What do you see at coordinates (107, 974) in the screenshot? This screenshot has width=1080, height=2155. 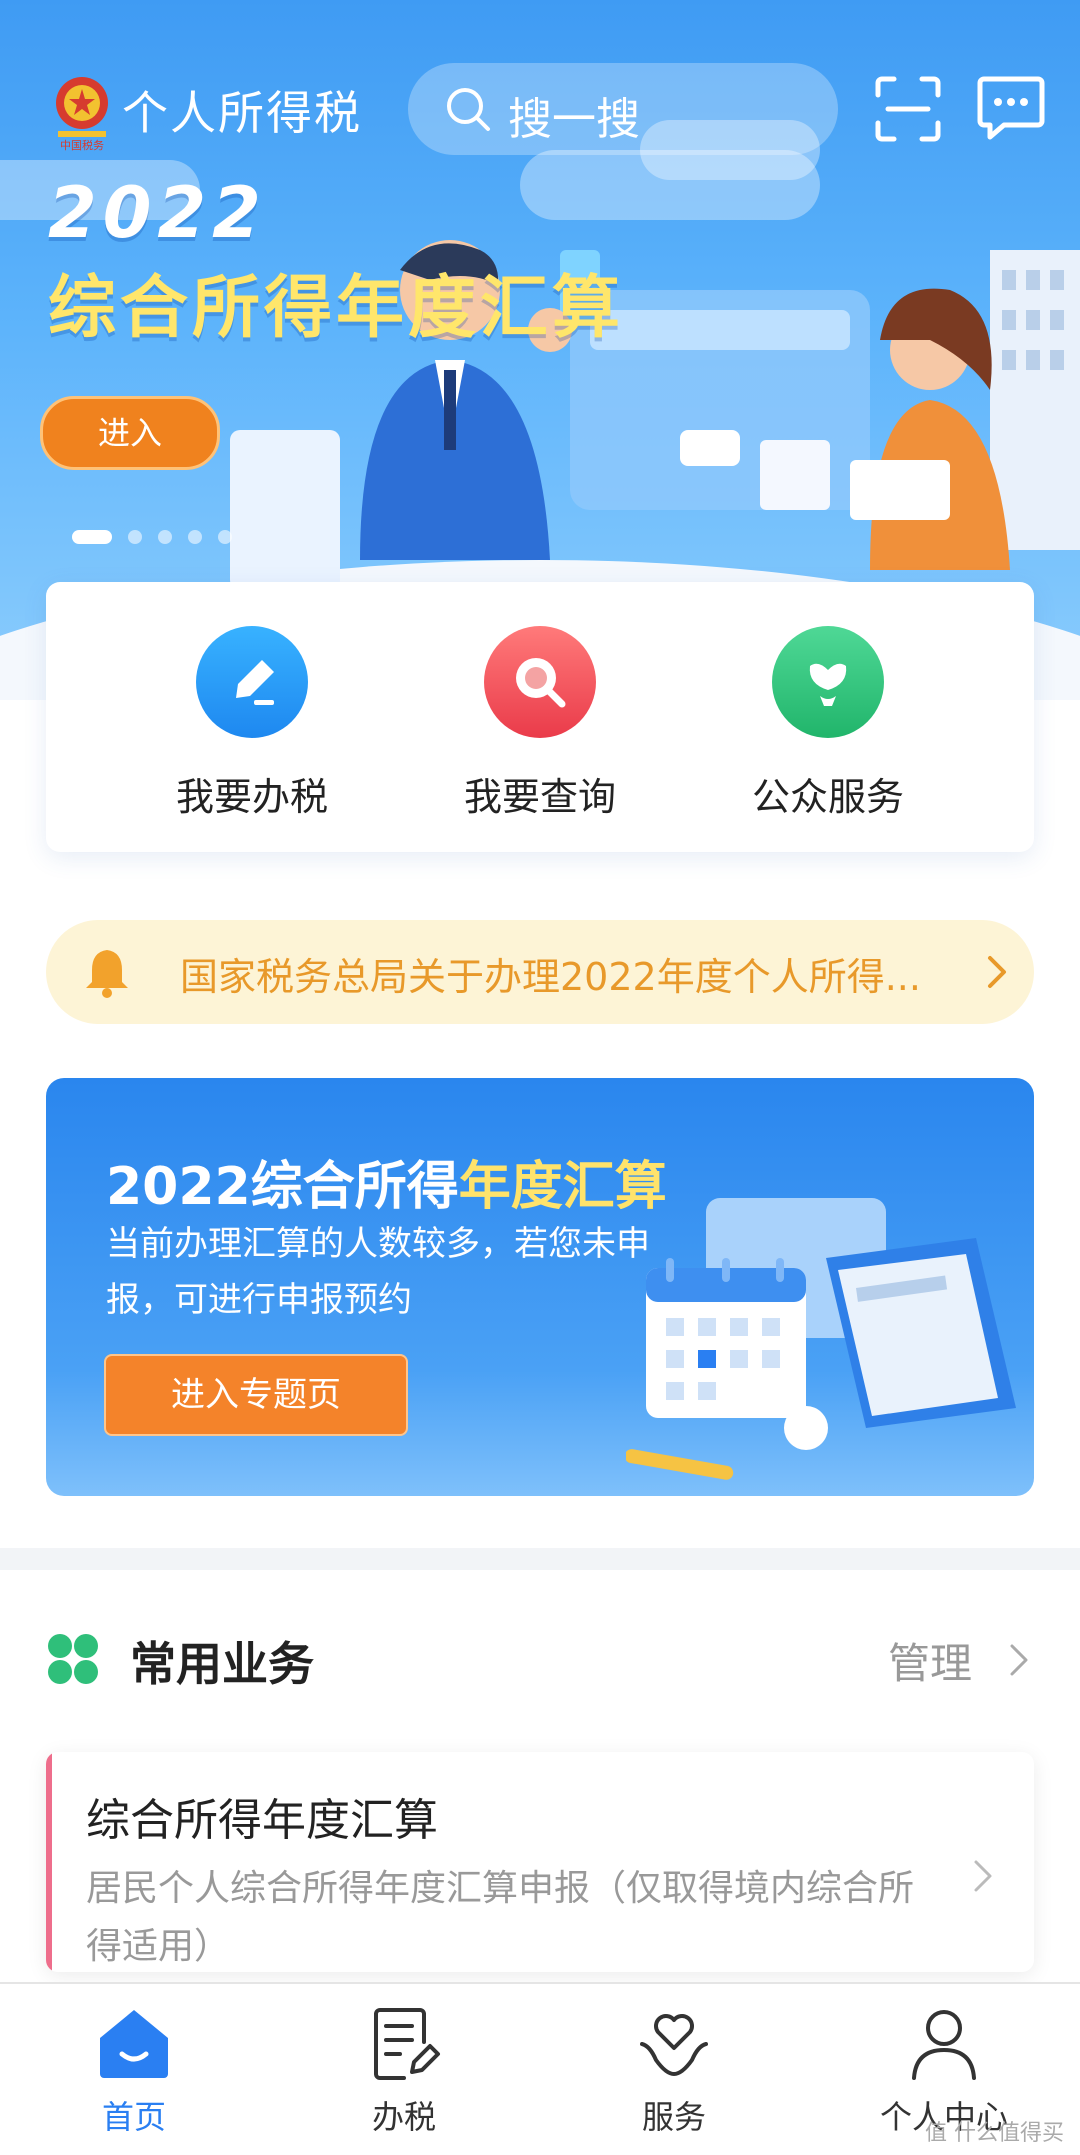 I see `bell-icon` at bounding box center [107, 974].